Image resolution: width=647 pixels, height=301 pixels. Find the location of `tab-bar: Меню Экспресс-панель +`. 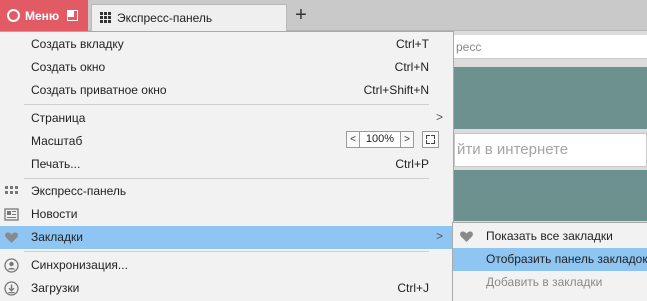

tab-bar: Меню Экспресс-панель + is located at coordinates (323, 15).